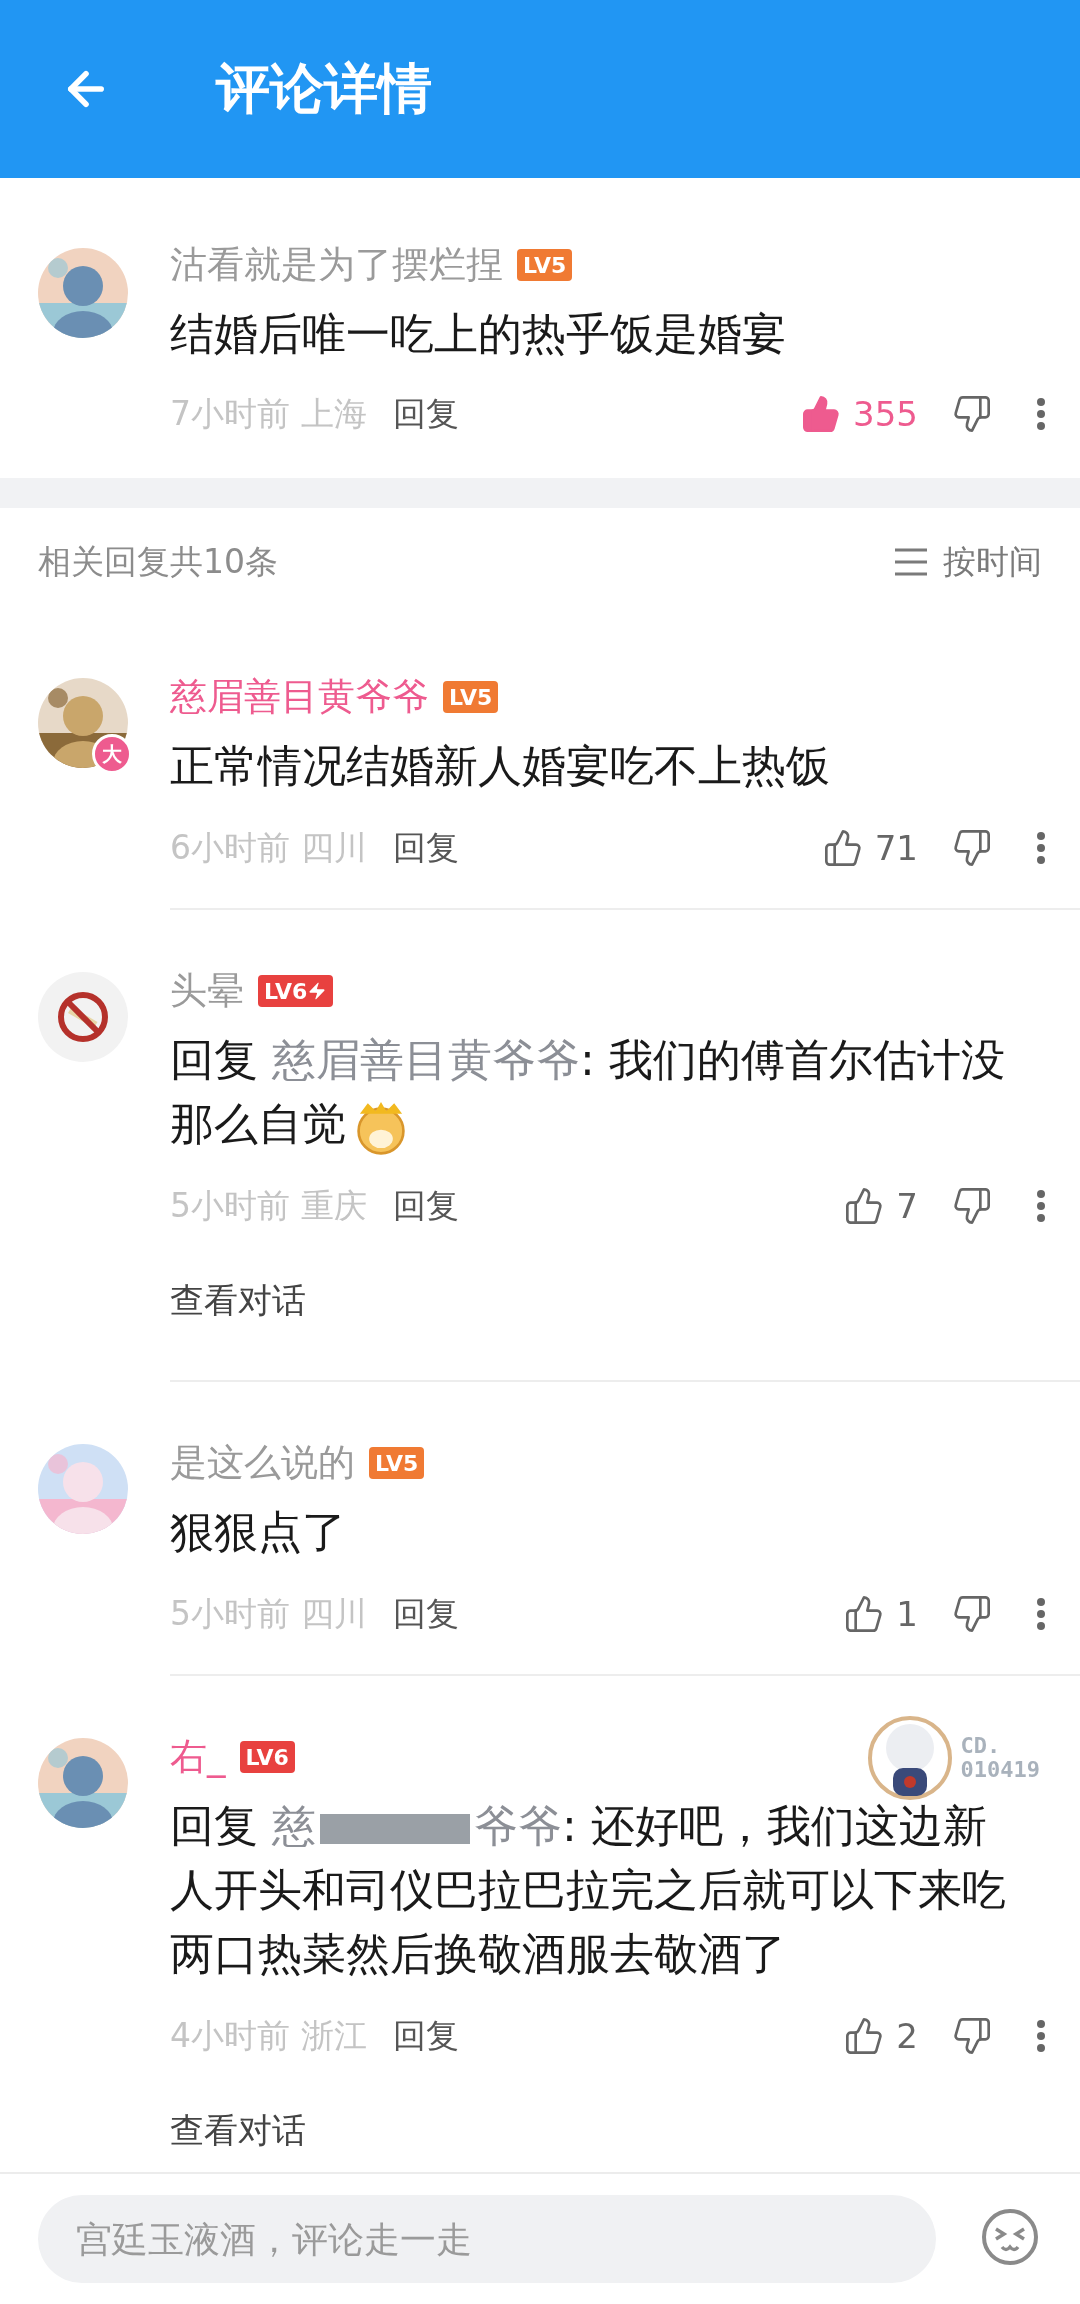  What do you see at coordinates (258, 1532) in the screenshot?
I see `comment-text: 狠狠点了` at bounding box center [258, 1532].